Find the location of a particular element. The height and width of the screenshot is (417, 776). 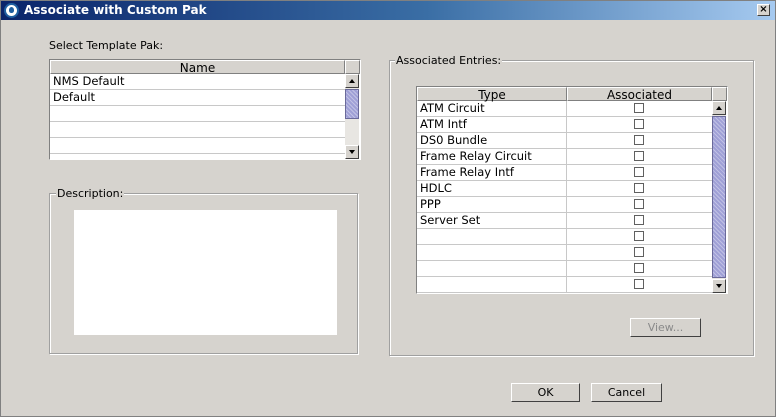

associated-entries-label: Associated Entries: is located at coordinates (449, 60).